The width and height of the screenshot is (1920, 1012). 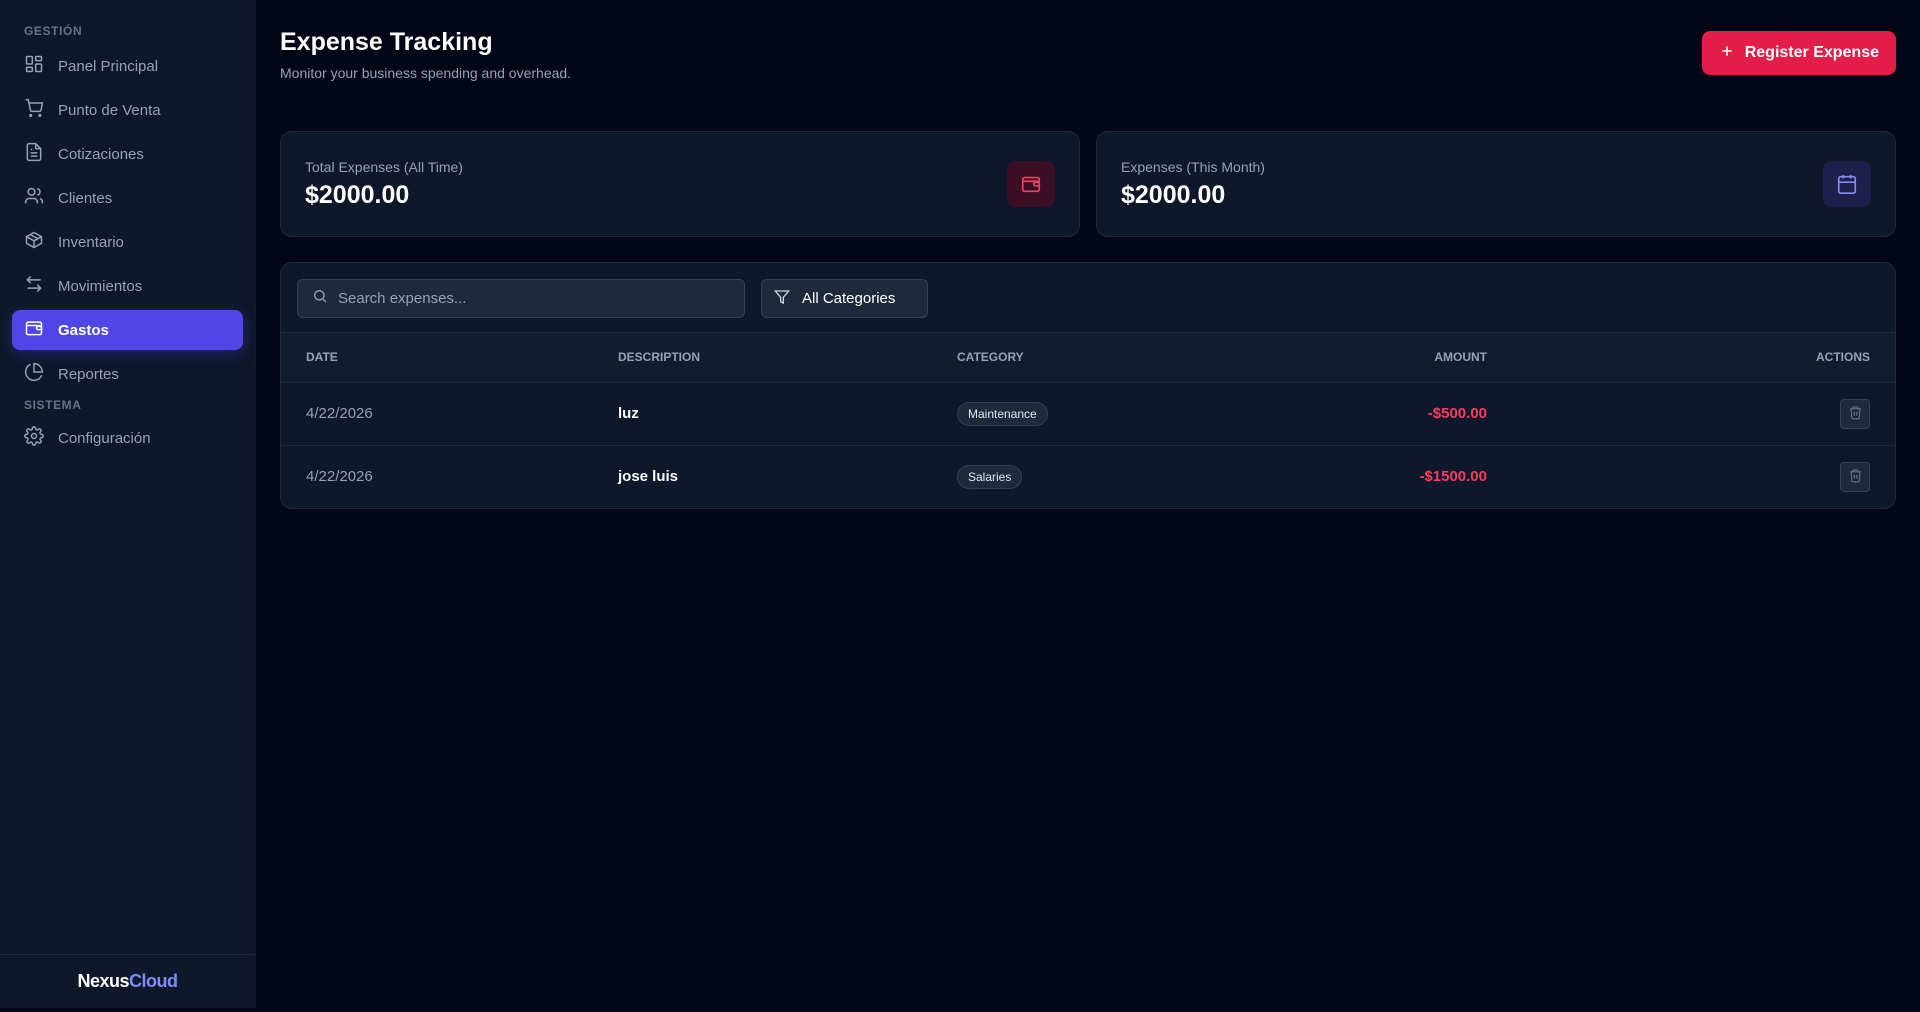 I want to click on sidebar-item-label: Panel Principal, so click(x=108, y=66).